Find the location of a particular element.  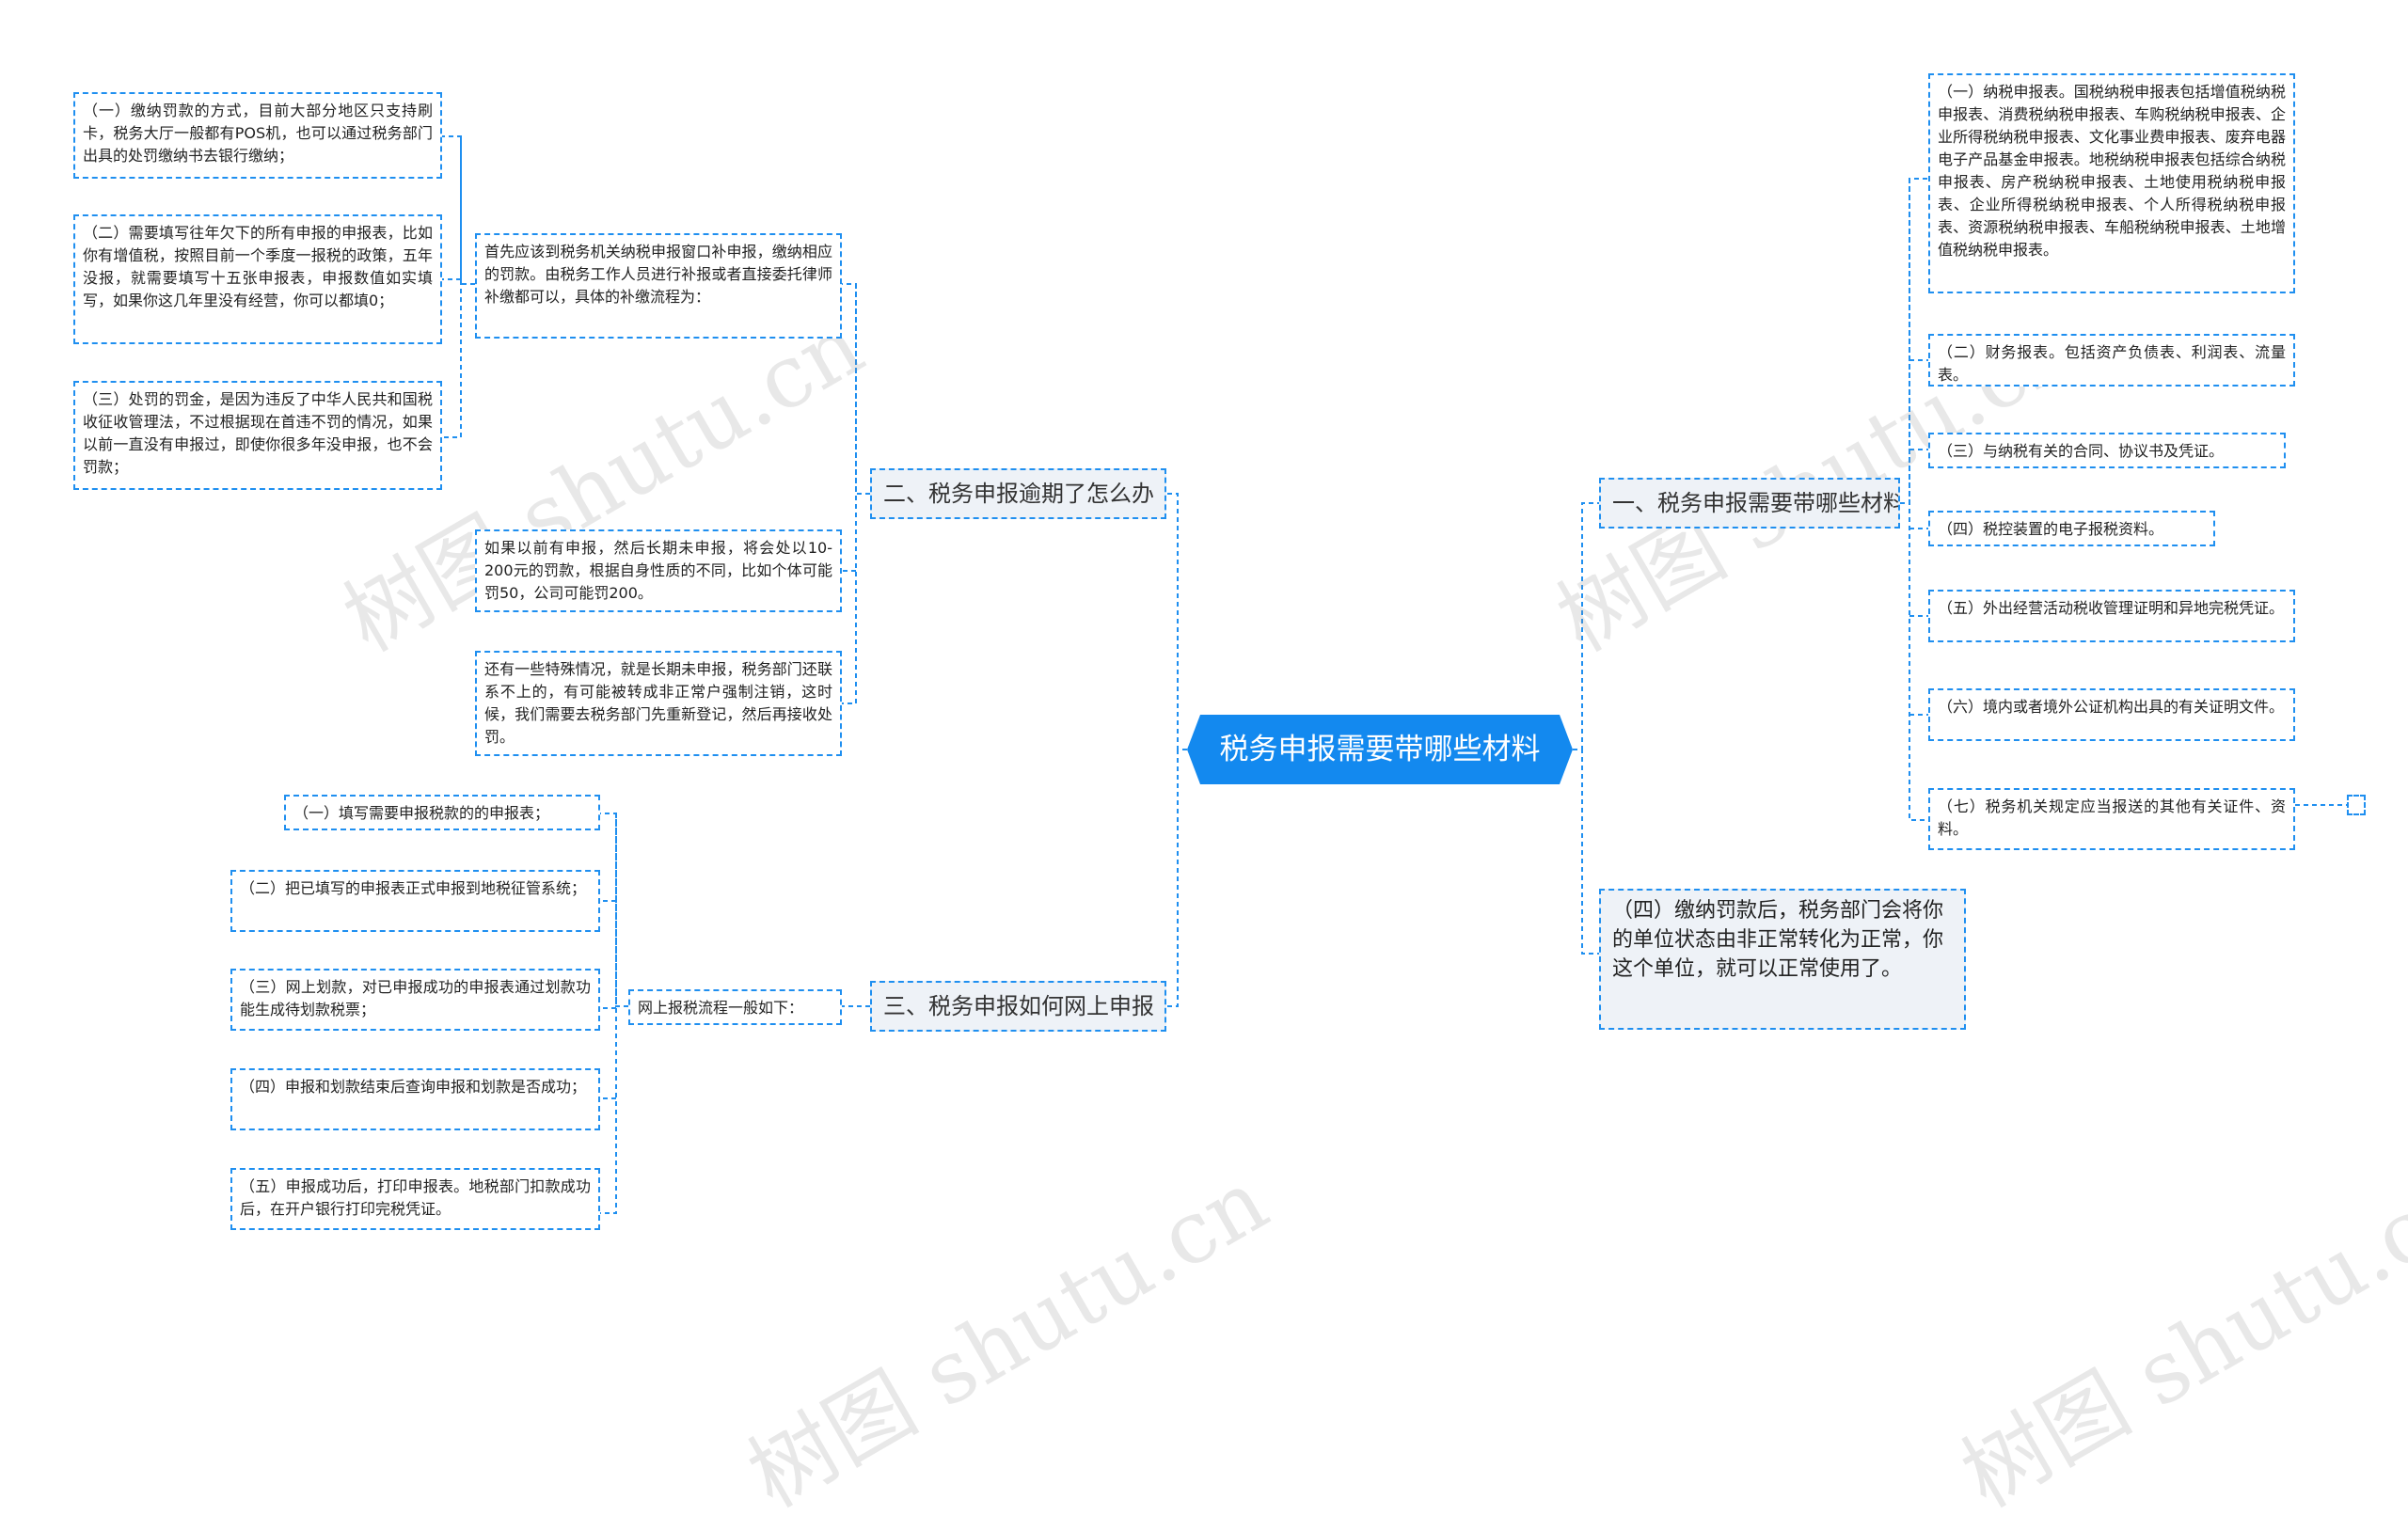

leaf-step-print: （五）申报成功后，打印申报表。地税部门扣款成功后，在开户银行打印完税凭证。 is located at coordinates (415, 1199).